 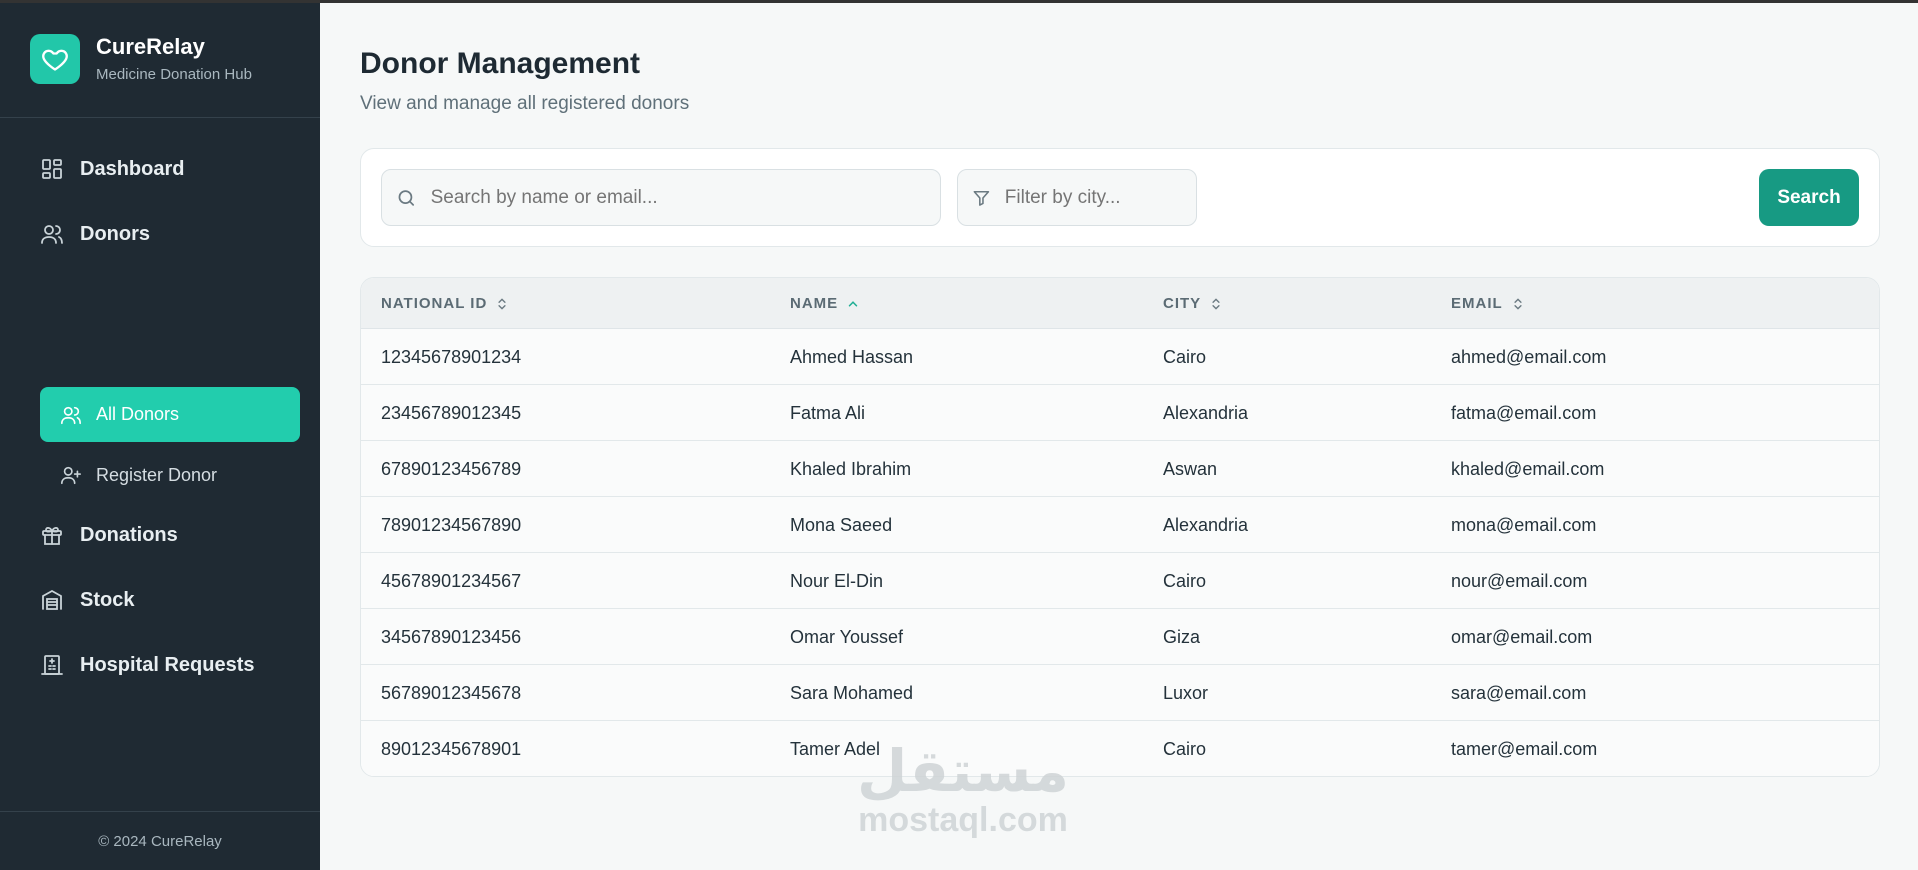 What do you see at coordinates (451, 580) in the screenshot?
I see `cell-national-id: 45678901234567` at bounding box center [451, 580].